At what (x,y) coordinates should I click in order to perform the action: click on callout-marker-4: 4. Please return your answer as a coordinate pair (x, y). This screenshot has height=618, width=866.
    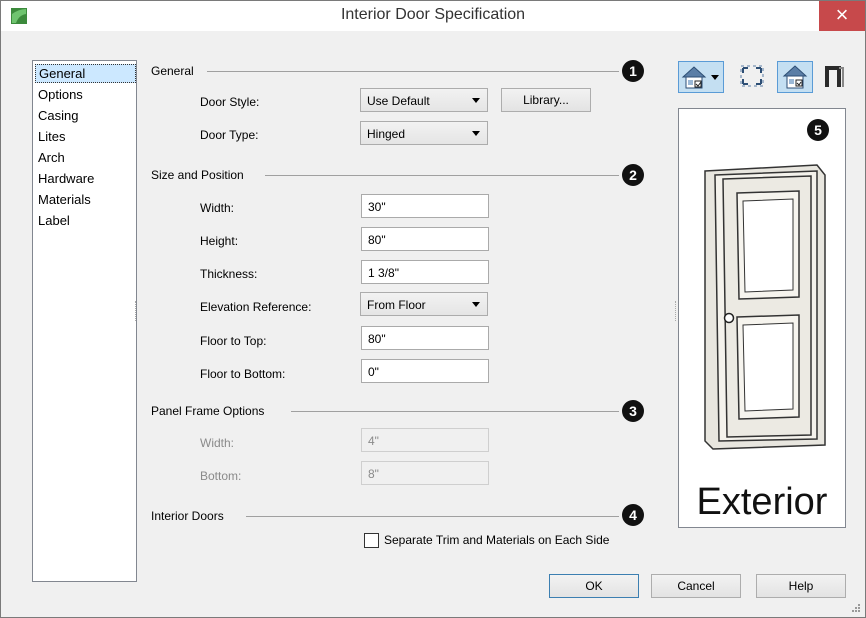
    Looking at the image, I should click on (633, 515).